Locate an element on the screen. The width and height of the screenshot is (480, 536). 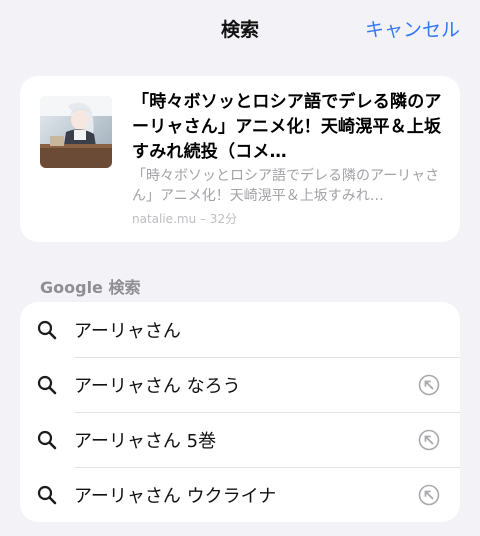
suggestion-text: アーリャさん なろう is located at coordinates (157, 386).